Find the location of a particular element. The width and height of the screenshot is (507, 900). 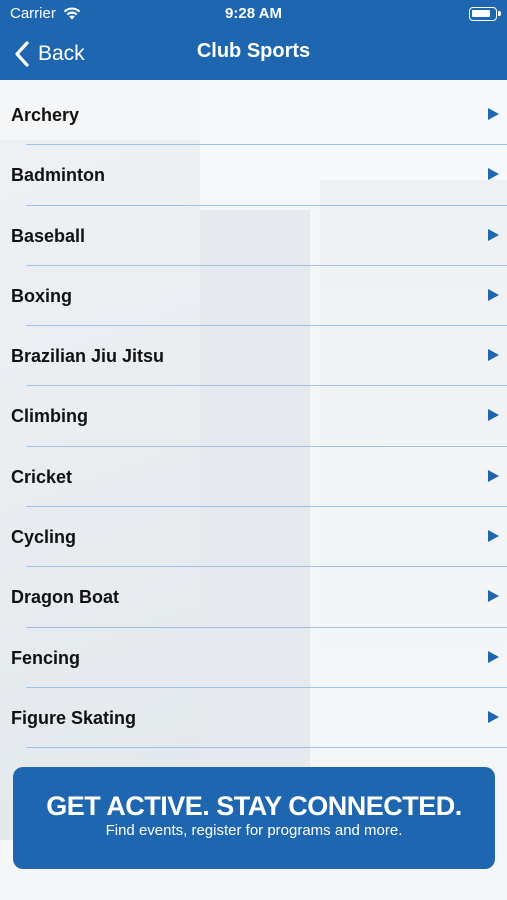

list-item-label: Dragon Boat is located at coordinates (65, 597).